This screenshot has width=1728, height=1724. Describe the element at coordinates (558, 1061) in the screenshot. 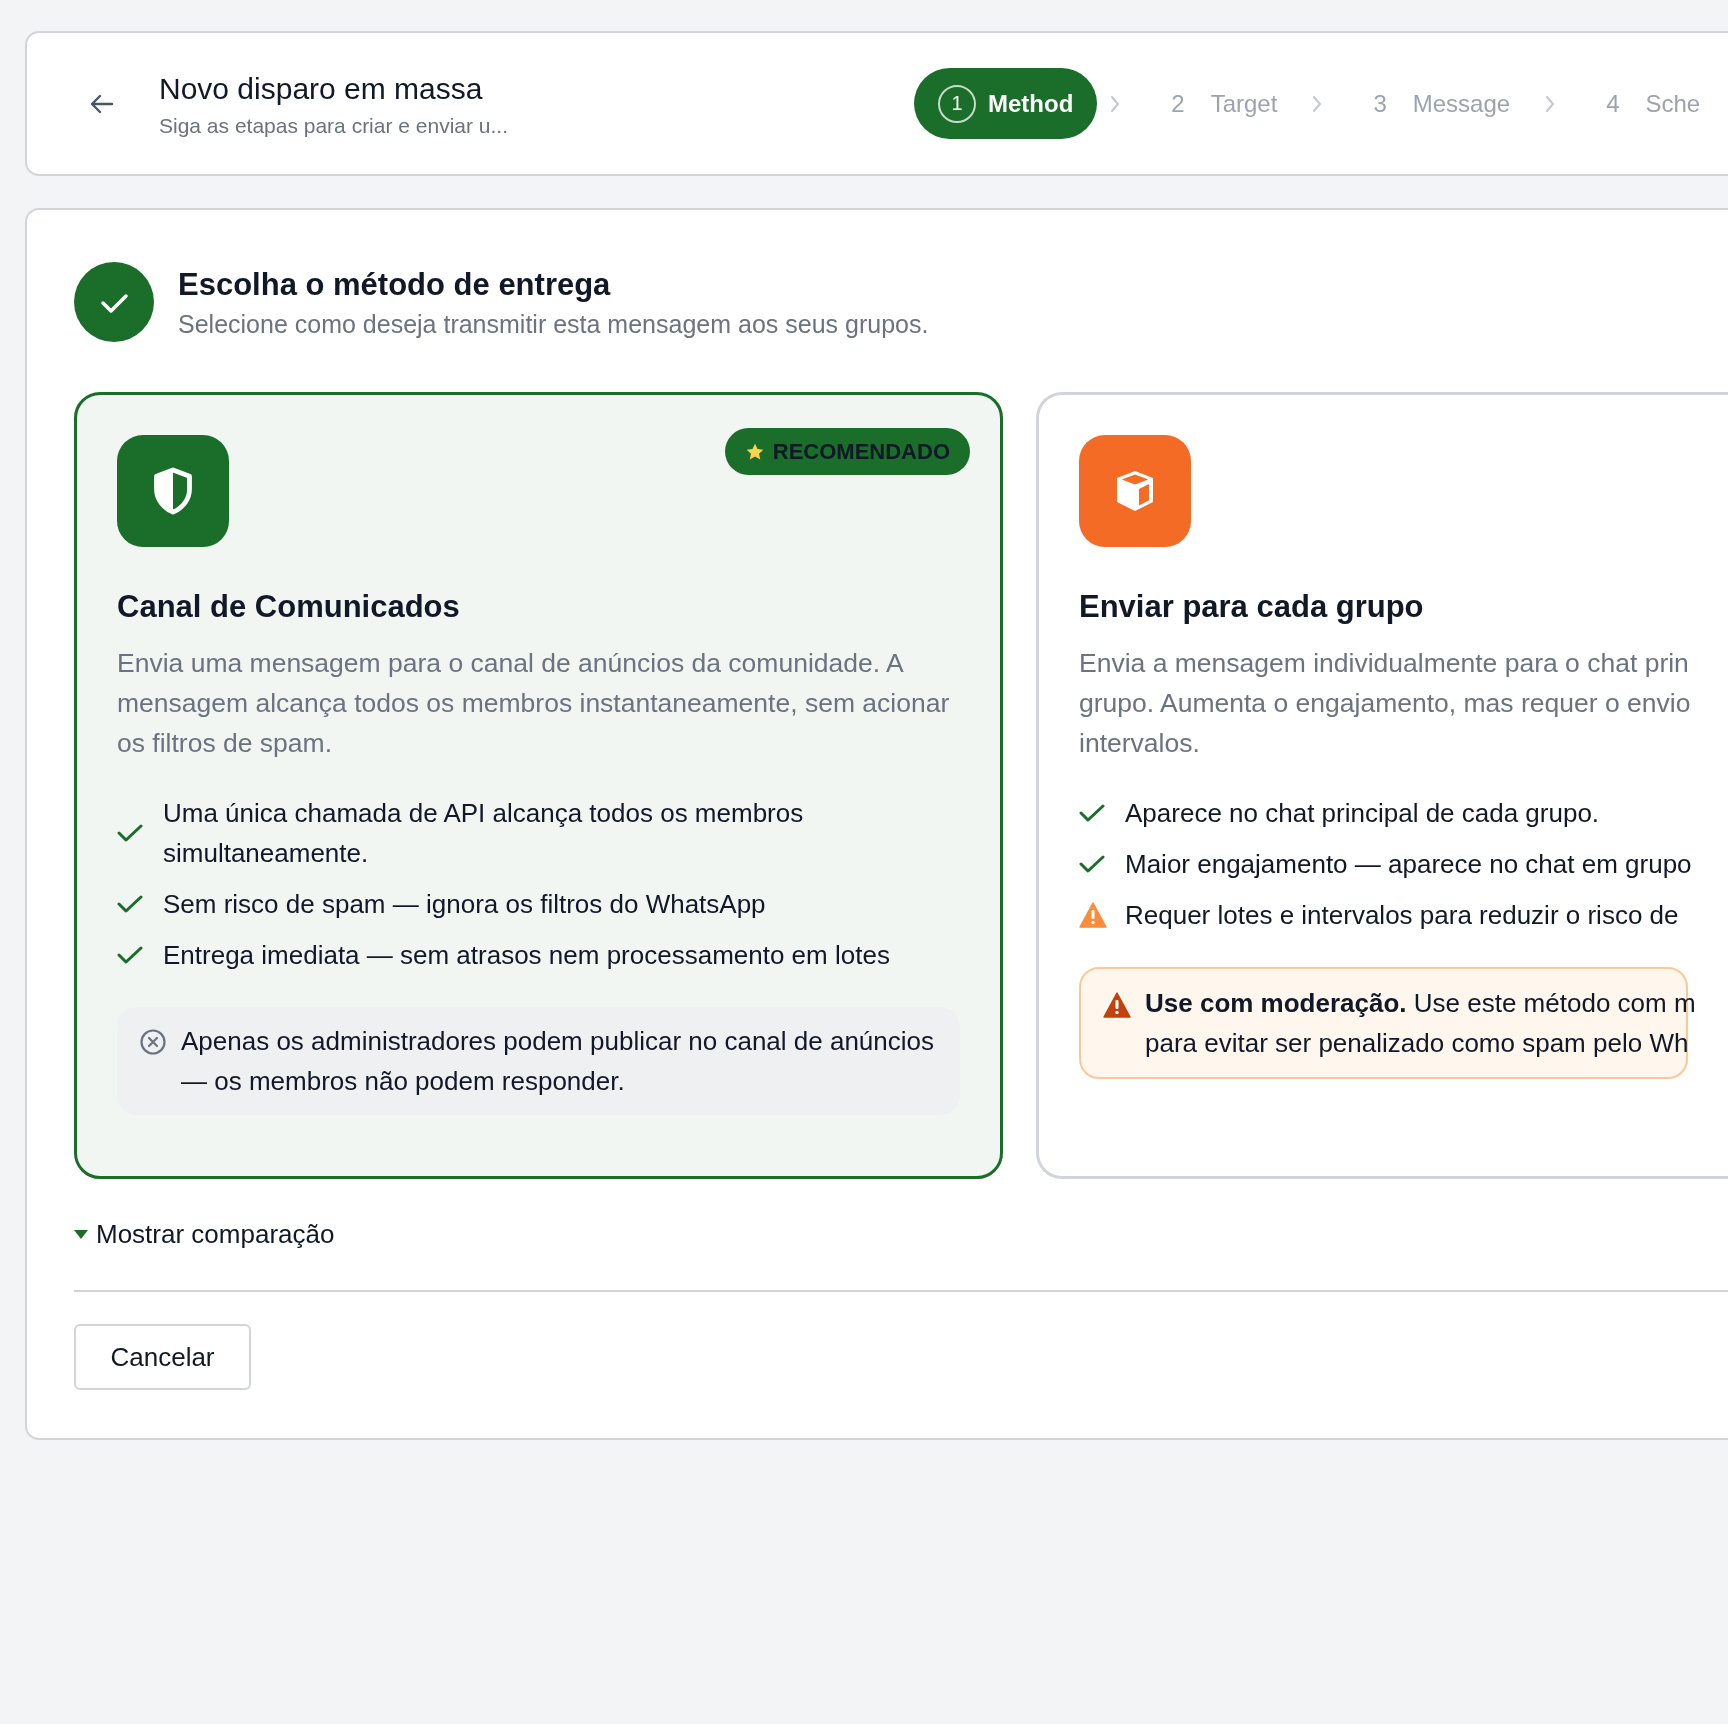

I see `note-text: Apenas os administradores podem publicar no canal de anúncios — os membros não podem responder.` at that location.